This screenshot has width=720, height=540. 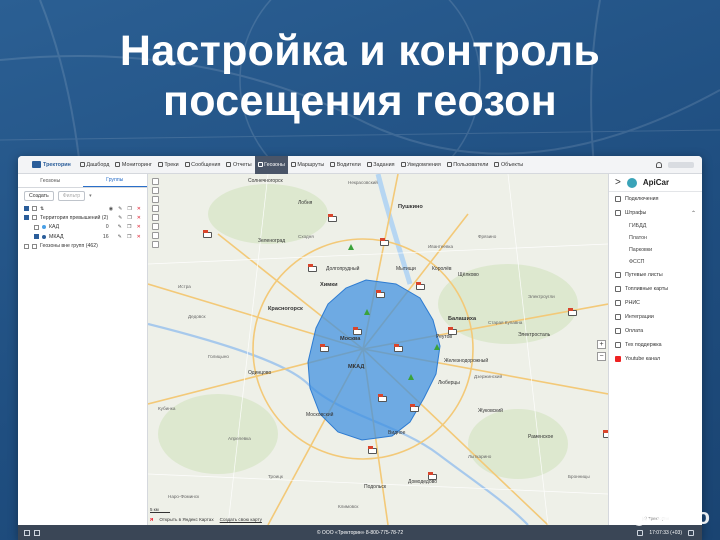 What do you see at coordinates (47, 164) in the screenshot?
I see `brand: Тректорин` at bounding box center [47, 164].